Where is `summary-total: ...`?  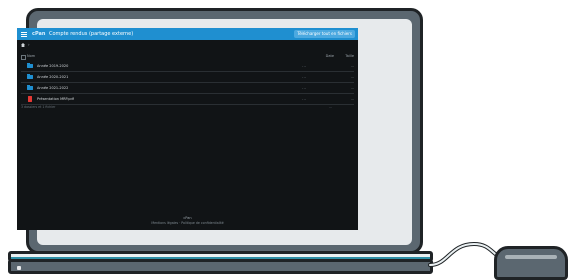 summary-total: ... is located at coordinates (330, 107).